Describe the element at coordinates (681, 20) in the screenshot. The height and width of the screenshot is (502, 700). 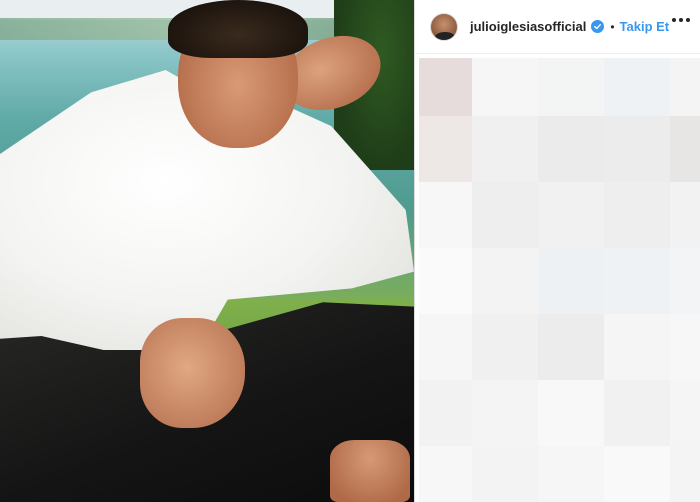
I see `more-horizontal-icon` at that location.